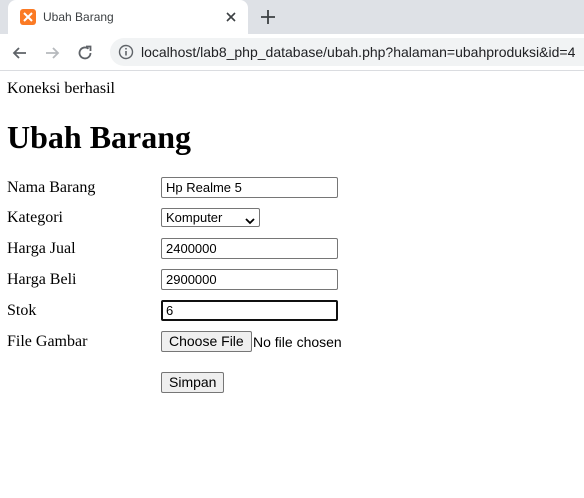 Image resolution: width=584 pixels, height=498 pixels. What do you see at coordinates (99, 137) in the screenshot?
I see `page-title: Ubah Barang` at bounding box center [99, 137].